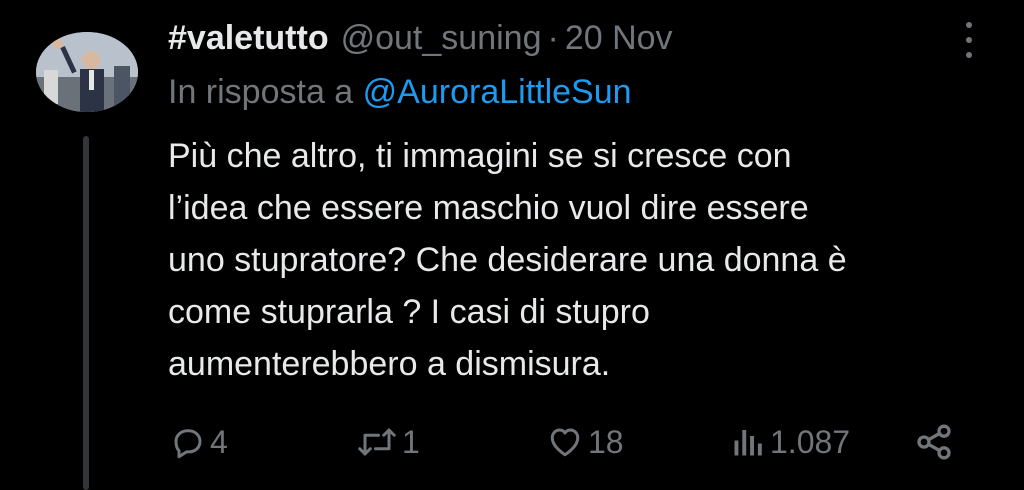 This screenshot has height=490, width=1024. I want to click on retweet-count: 1, so click(411, 441).